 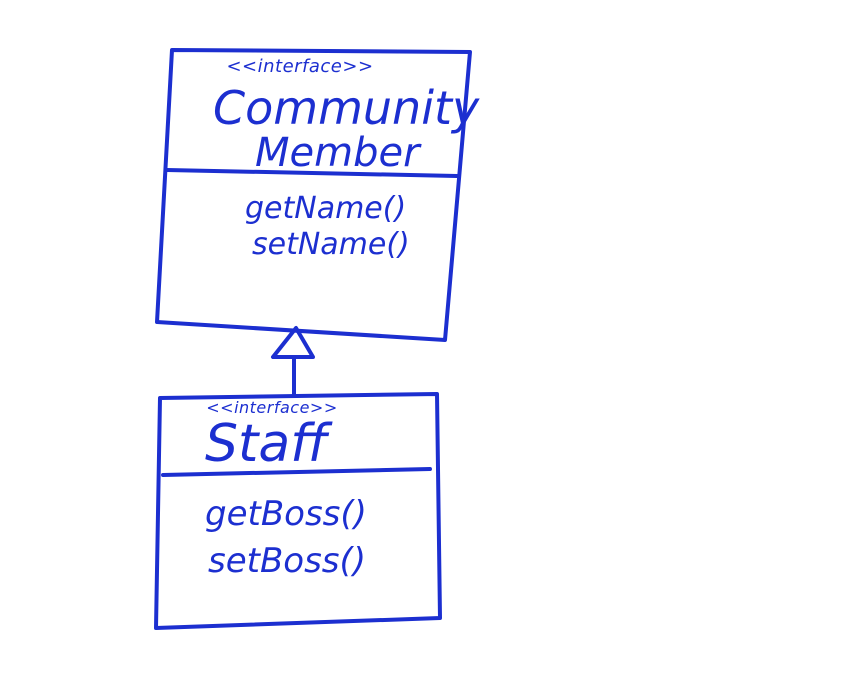 What do you see at coordinates (346, 108) in the screenshot?
I see `community-member-name-line1: Community` at bounding box center [346, 108].